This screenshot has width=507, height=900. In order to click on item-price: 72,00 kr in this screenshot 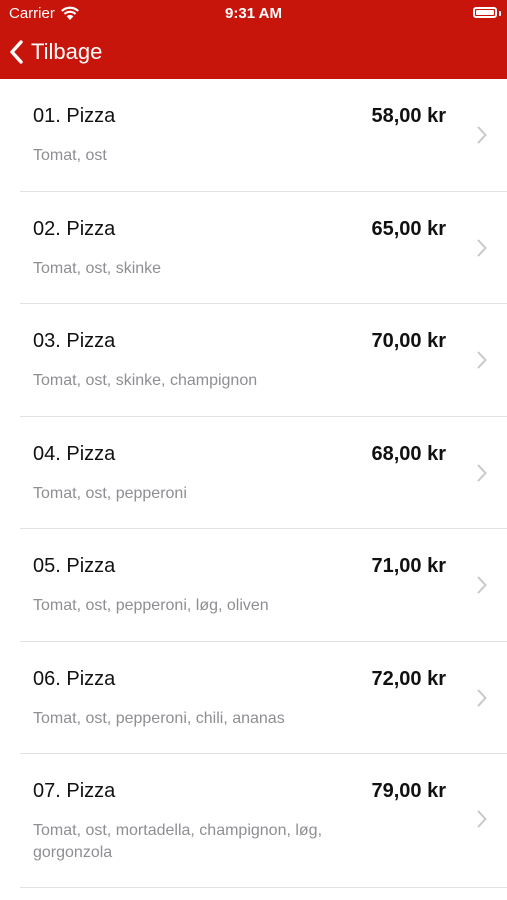, I will do `click(408, 678)`.